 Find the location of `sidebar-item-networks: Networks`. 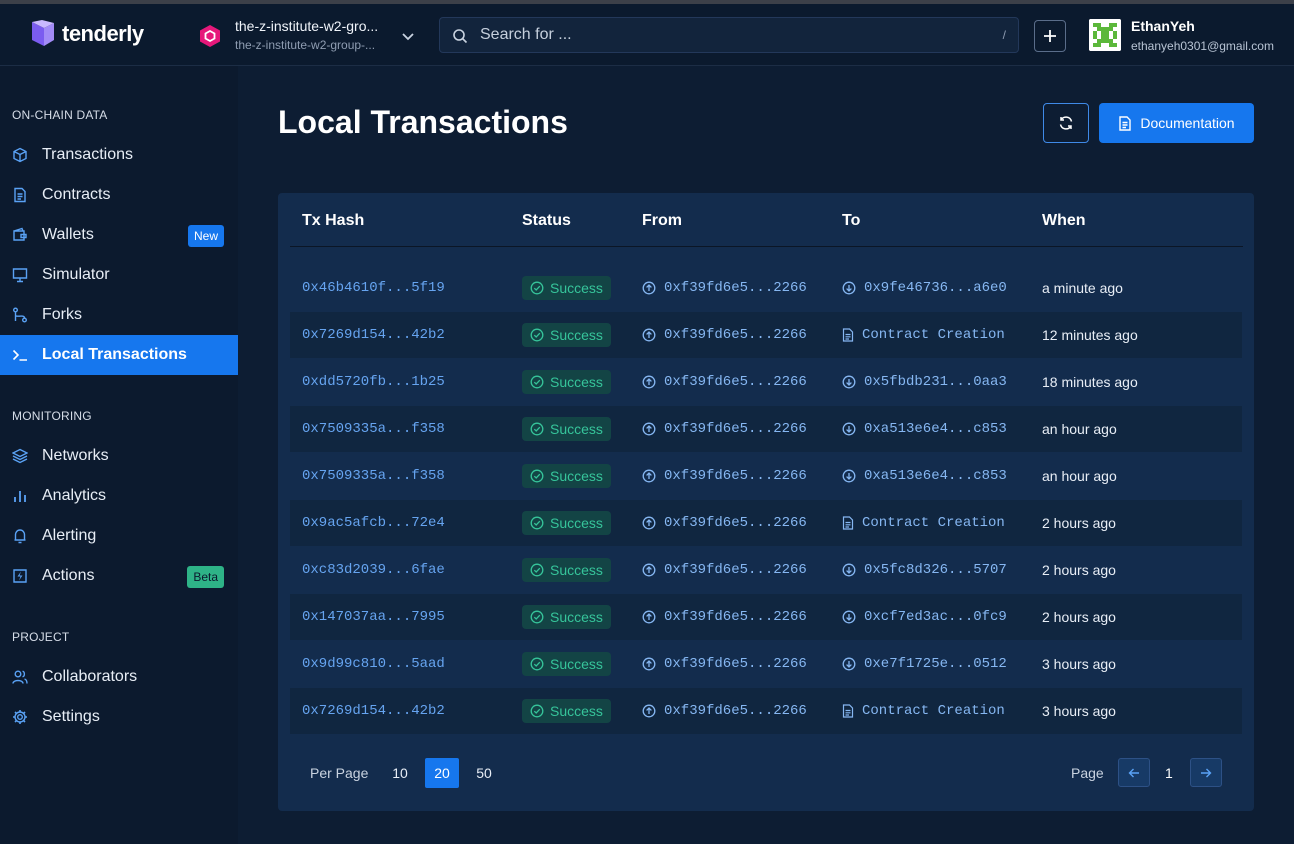

sidebar-item-networks: Networks is located at coordinates (119, 456).